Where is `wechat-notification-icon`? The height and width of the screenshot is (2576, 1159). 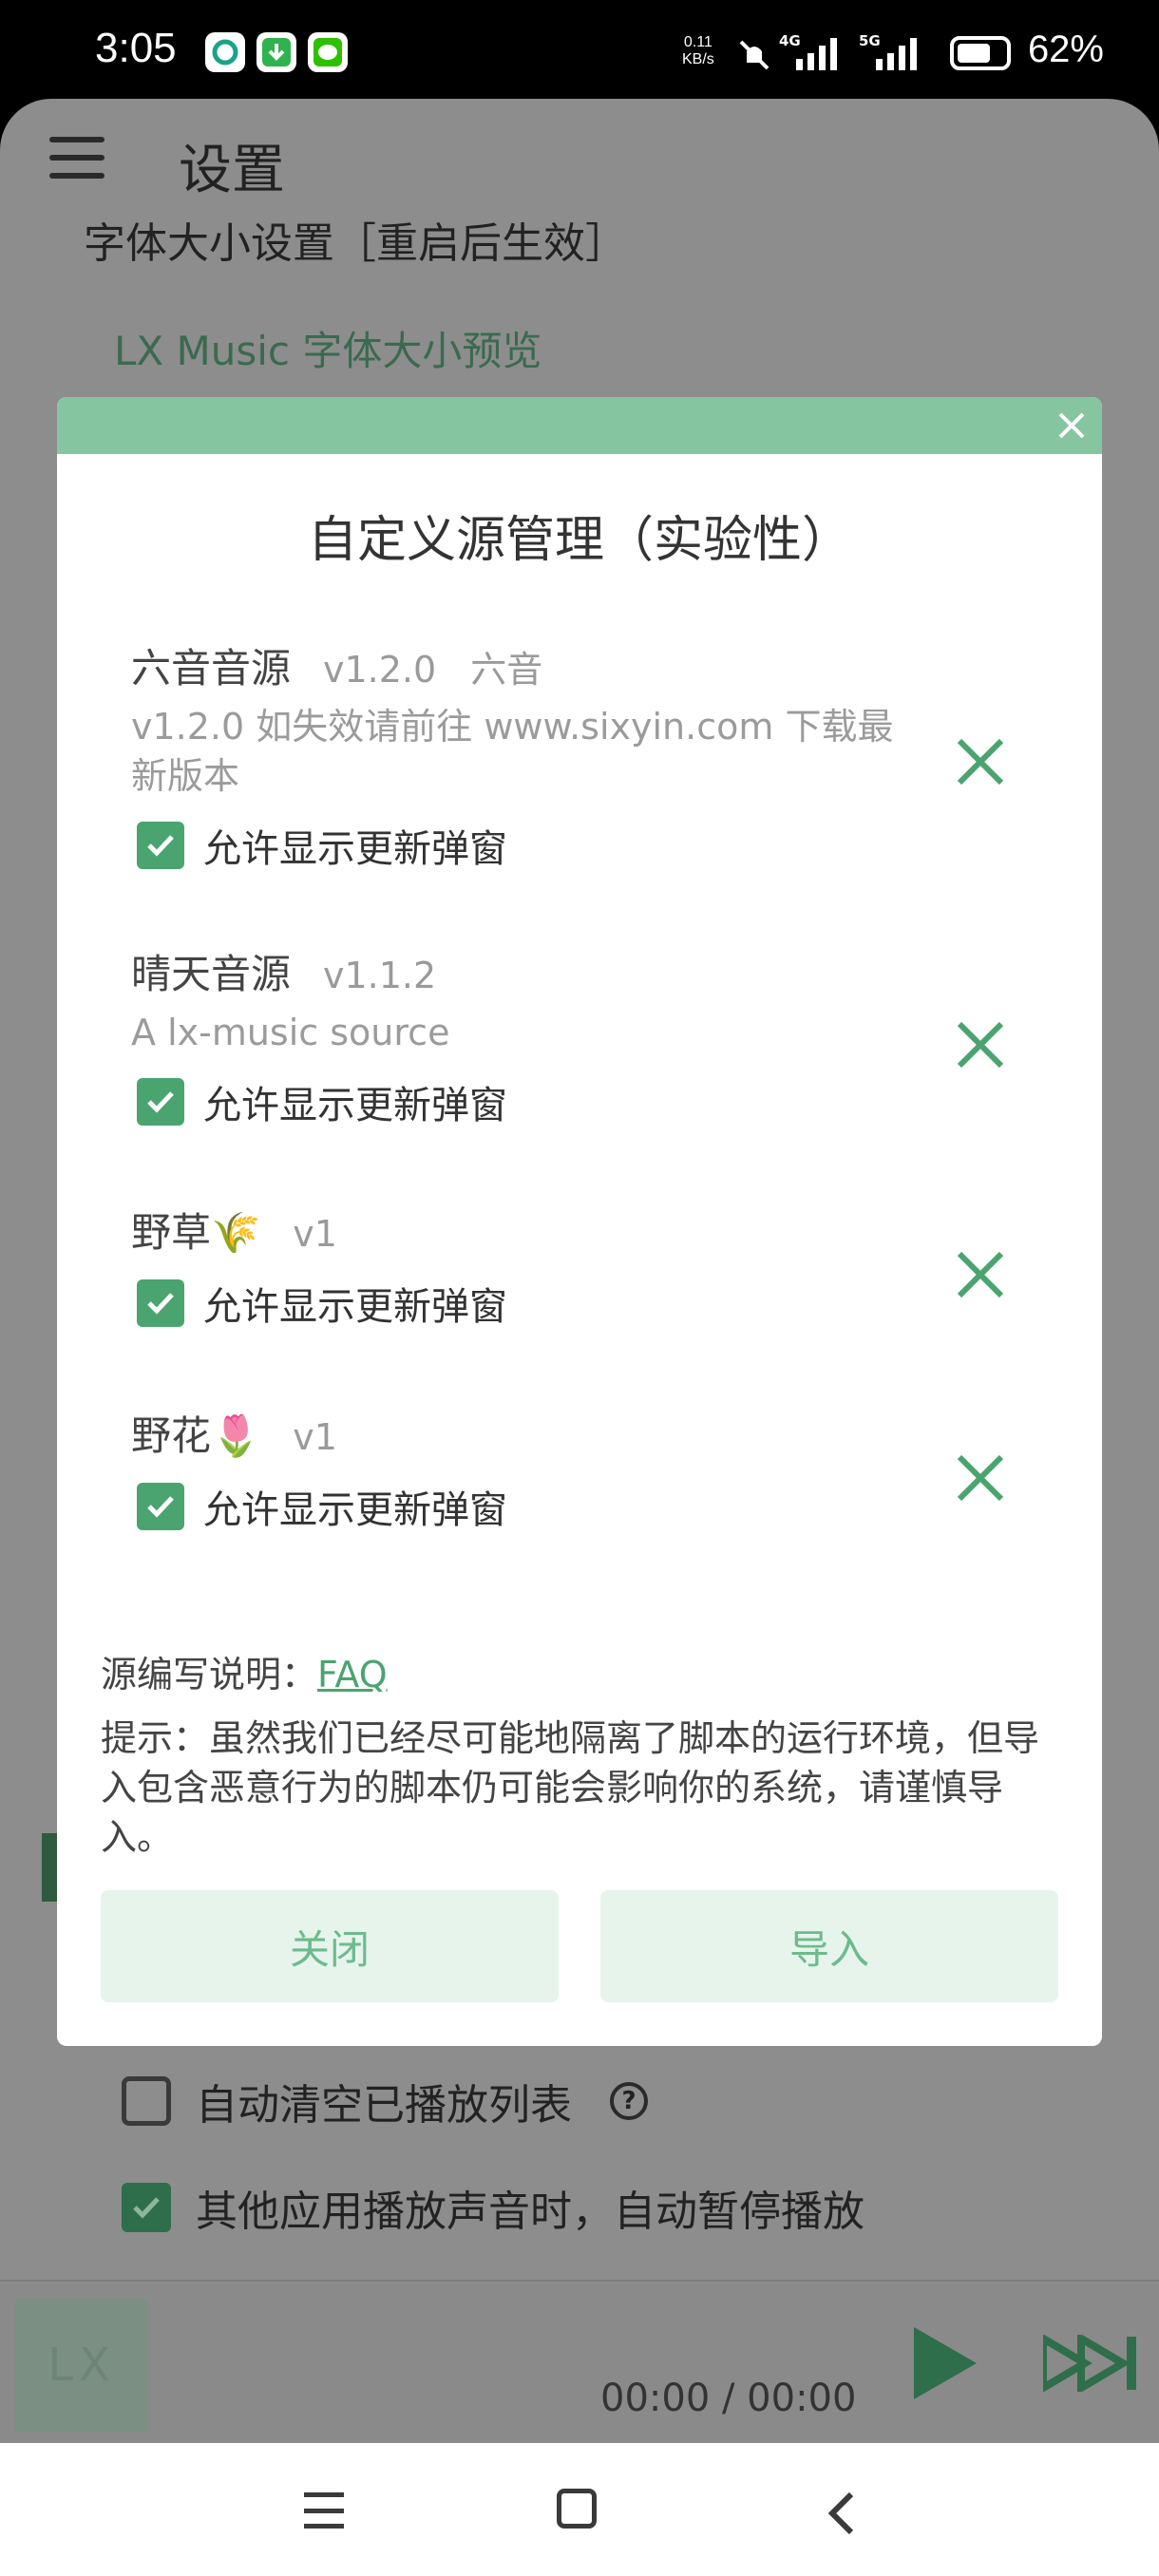
wechat-notification-icon is located at coordinates (328, 52).